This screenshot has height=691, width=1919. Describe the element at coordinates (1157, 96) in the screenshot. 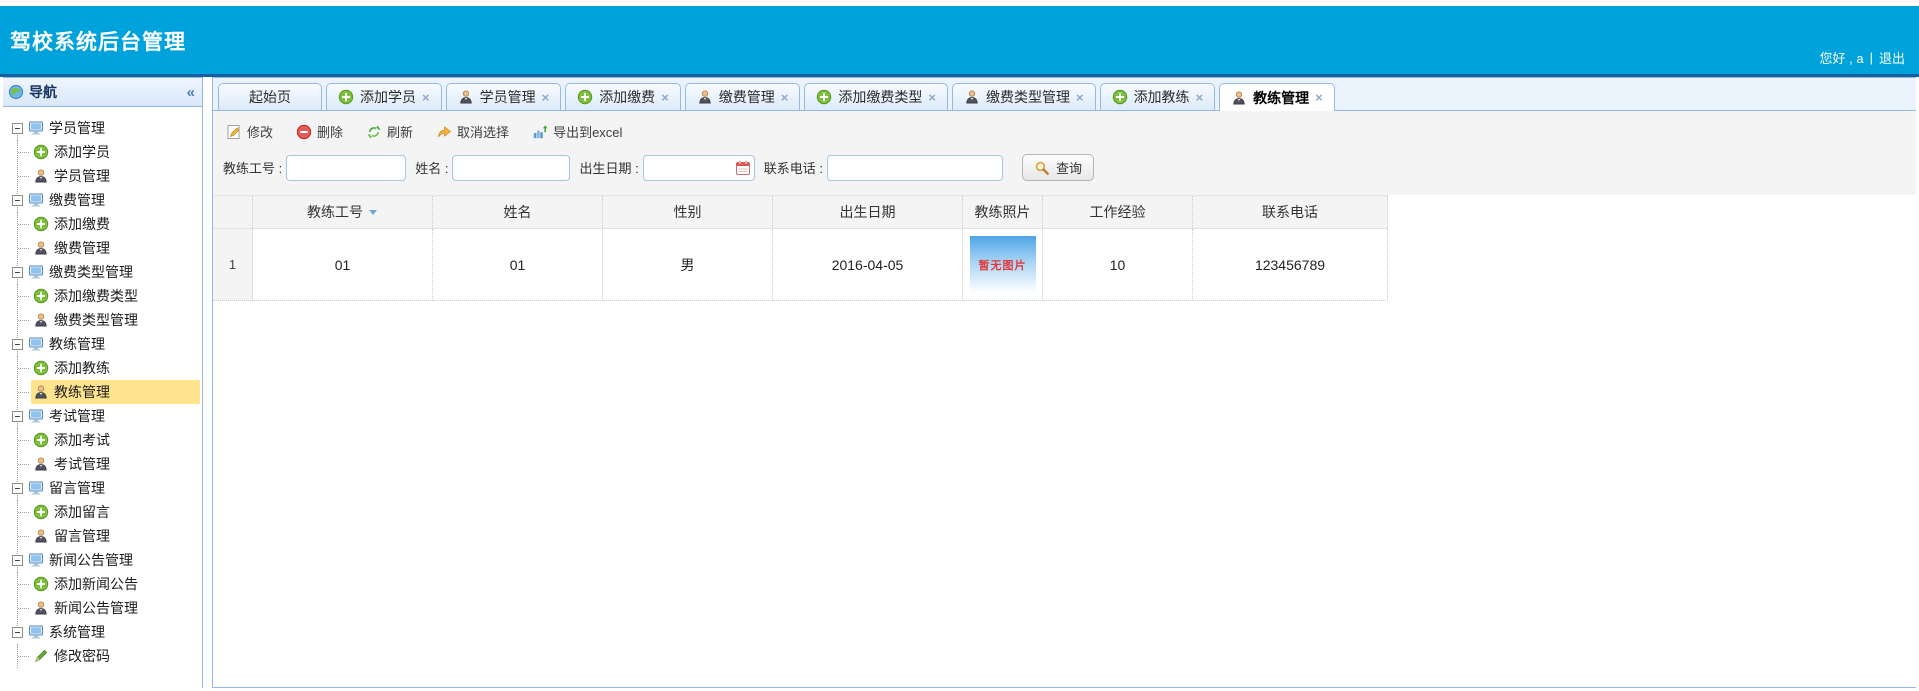

I see `tab-add-coach: 添加教练 ×` at that location.